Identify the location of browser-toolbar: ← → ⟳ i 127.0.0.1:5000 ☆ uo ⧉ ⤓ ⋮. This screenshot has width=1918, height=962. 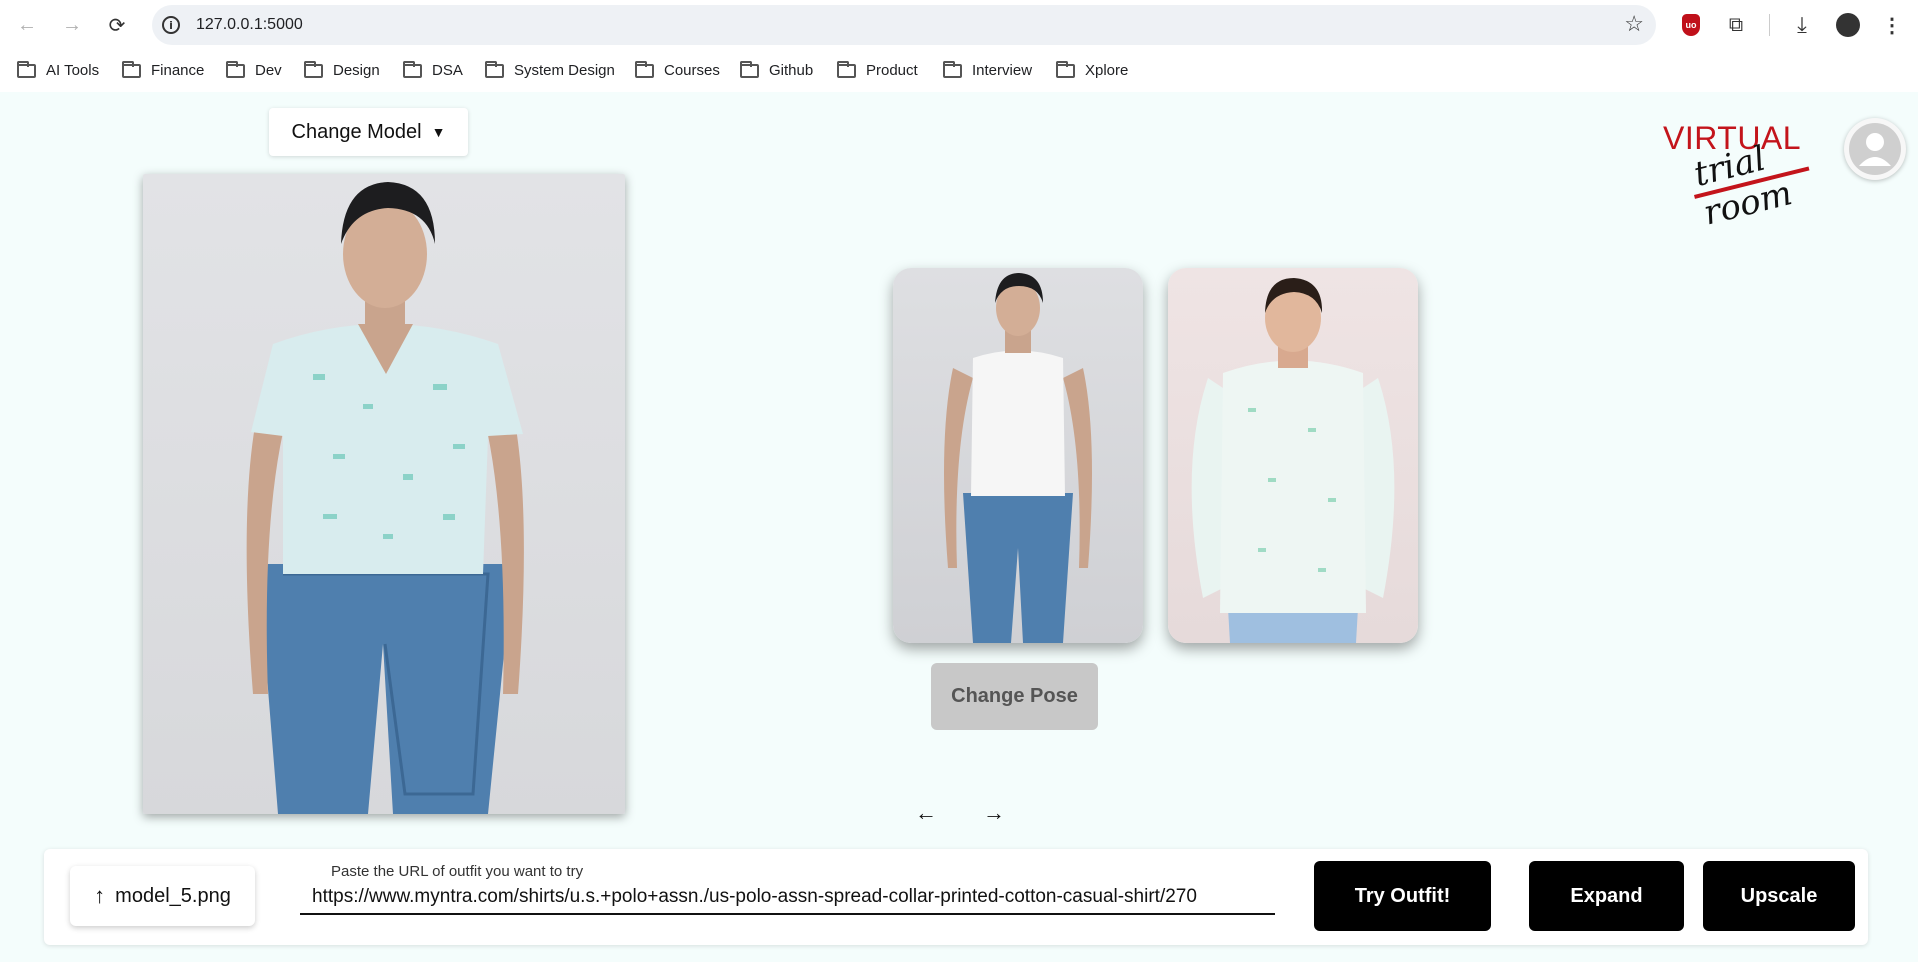
(959, 25).